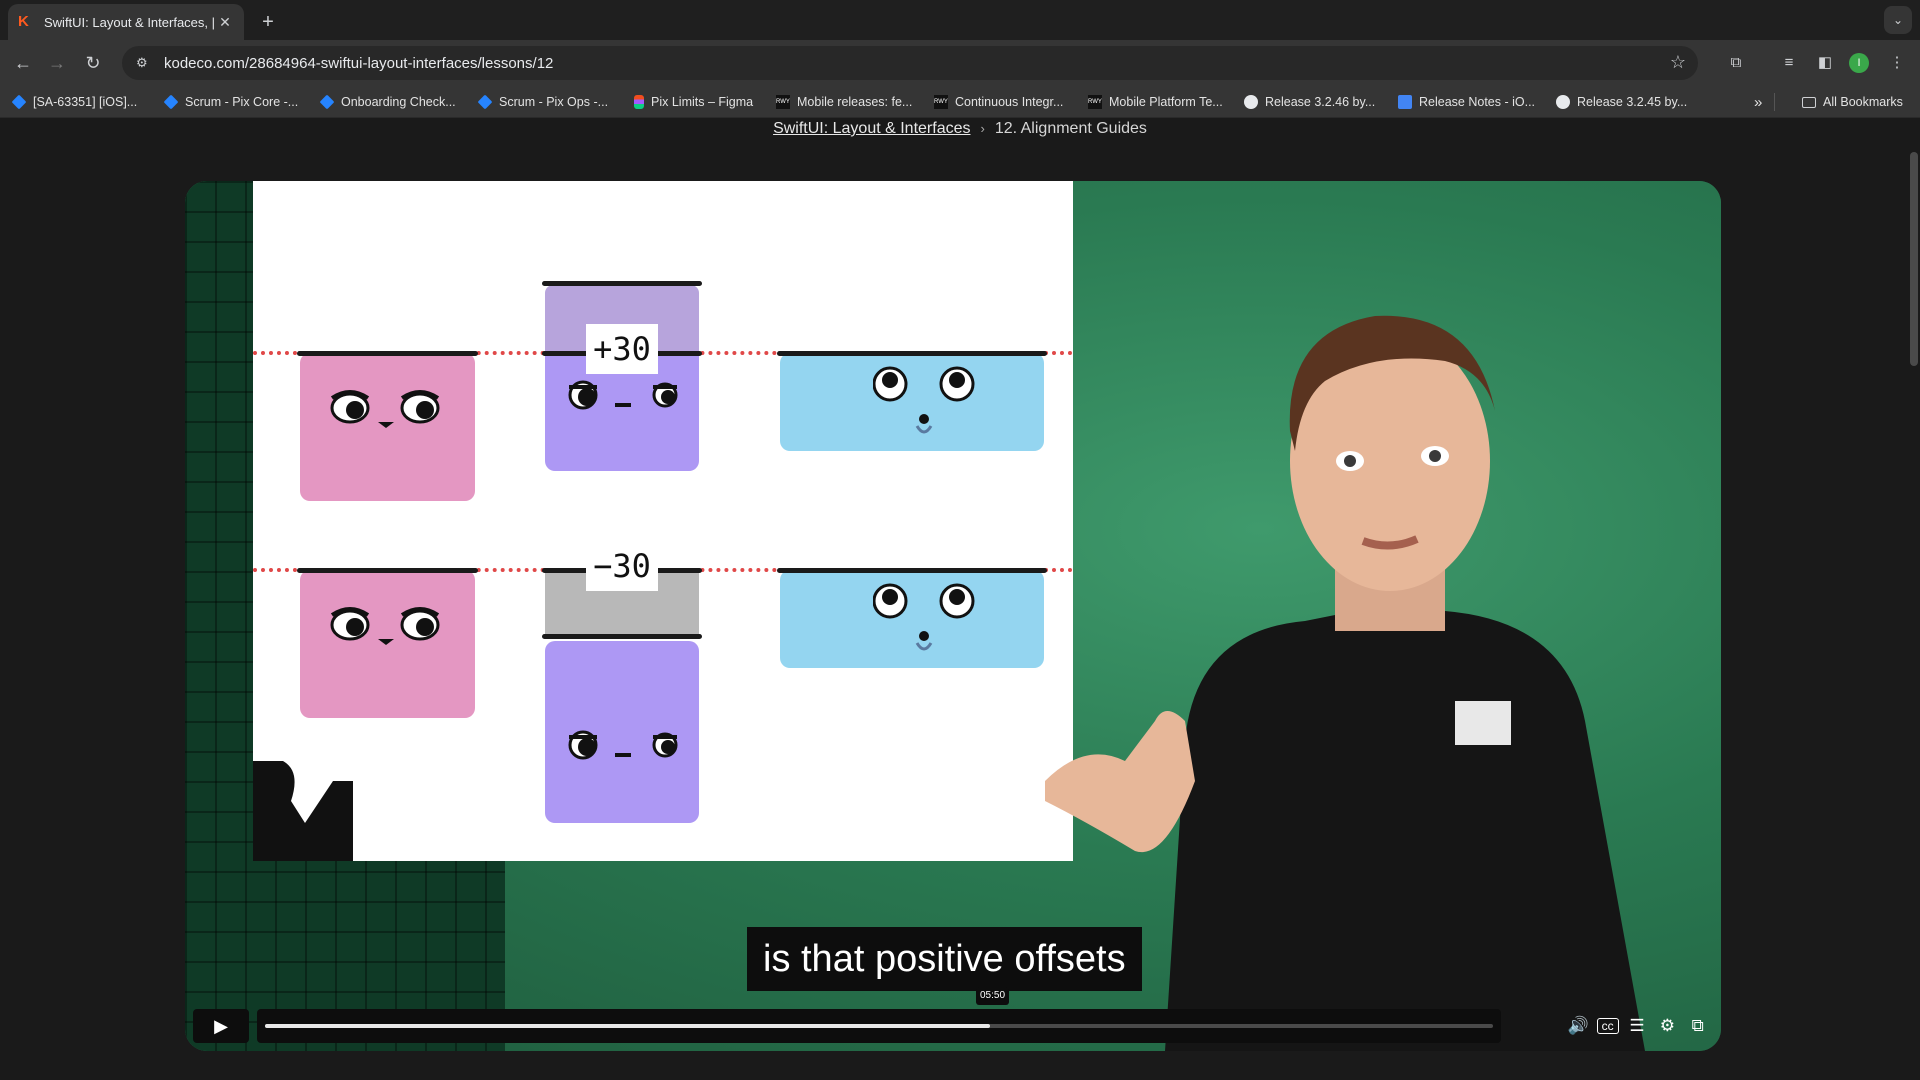  Describe the element at coordinates (1578, 1026) in the screenshot. I see `volume-icon: 🔊` at that location.